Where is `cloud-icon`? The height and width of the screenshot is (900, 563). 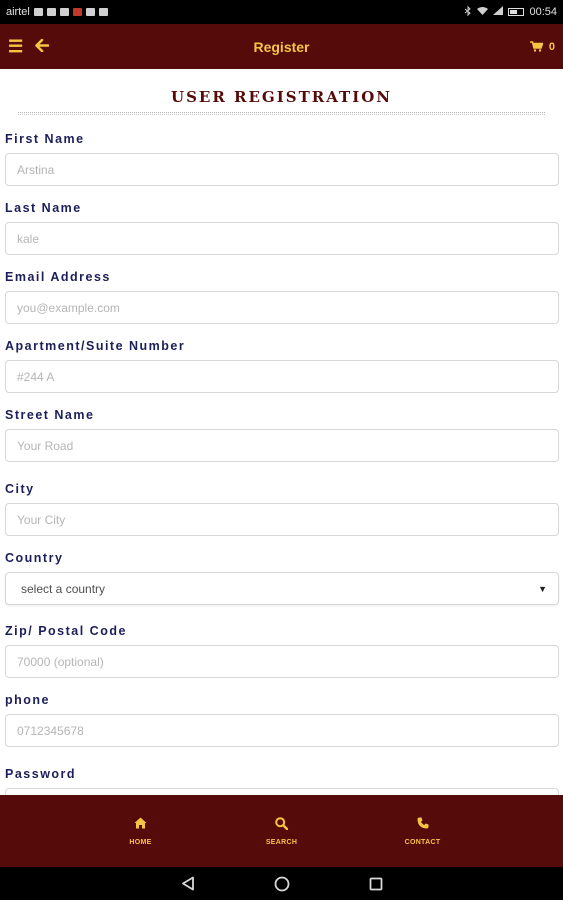 cloud-icon is located at coordinates (51, 12).